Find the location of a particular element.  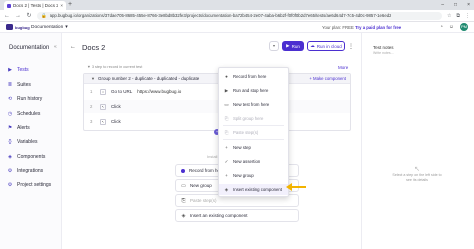

help-icon: ◔ is located at coordinates (441, 27).